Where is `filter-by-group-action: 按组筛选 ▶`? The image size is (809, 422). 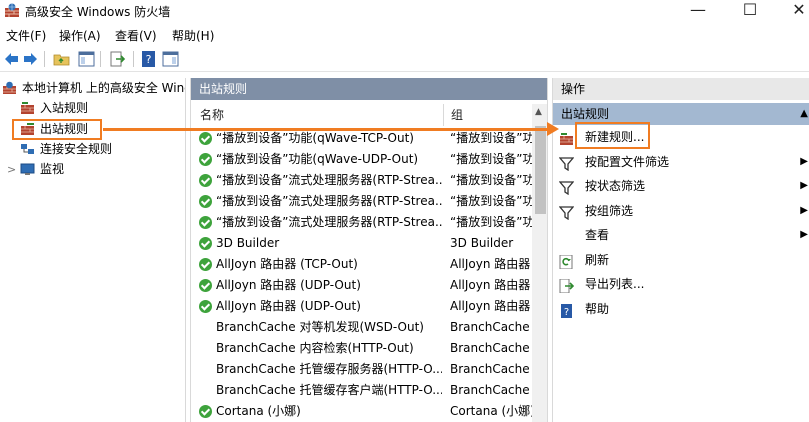
filter-by-group-action: 按组筛选 ▶ is located at coordinates (681, 211).